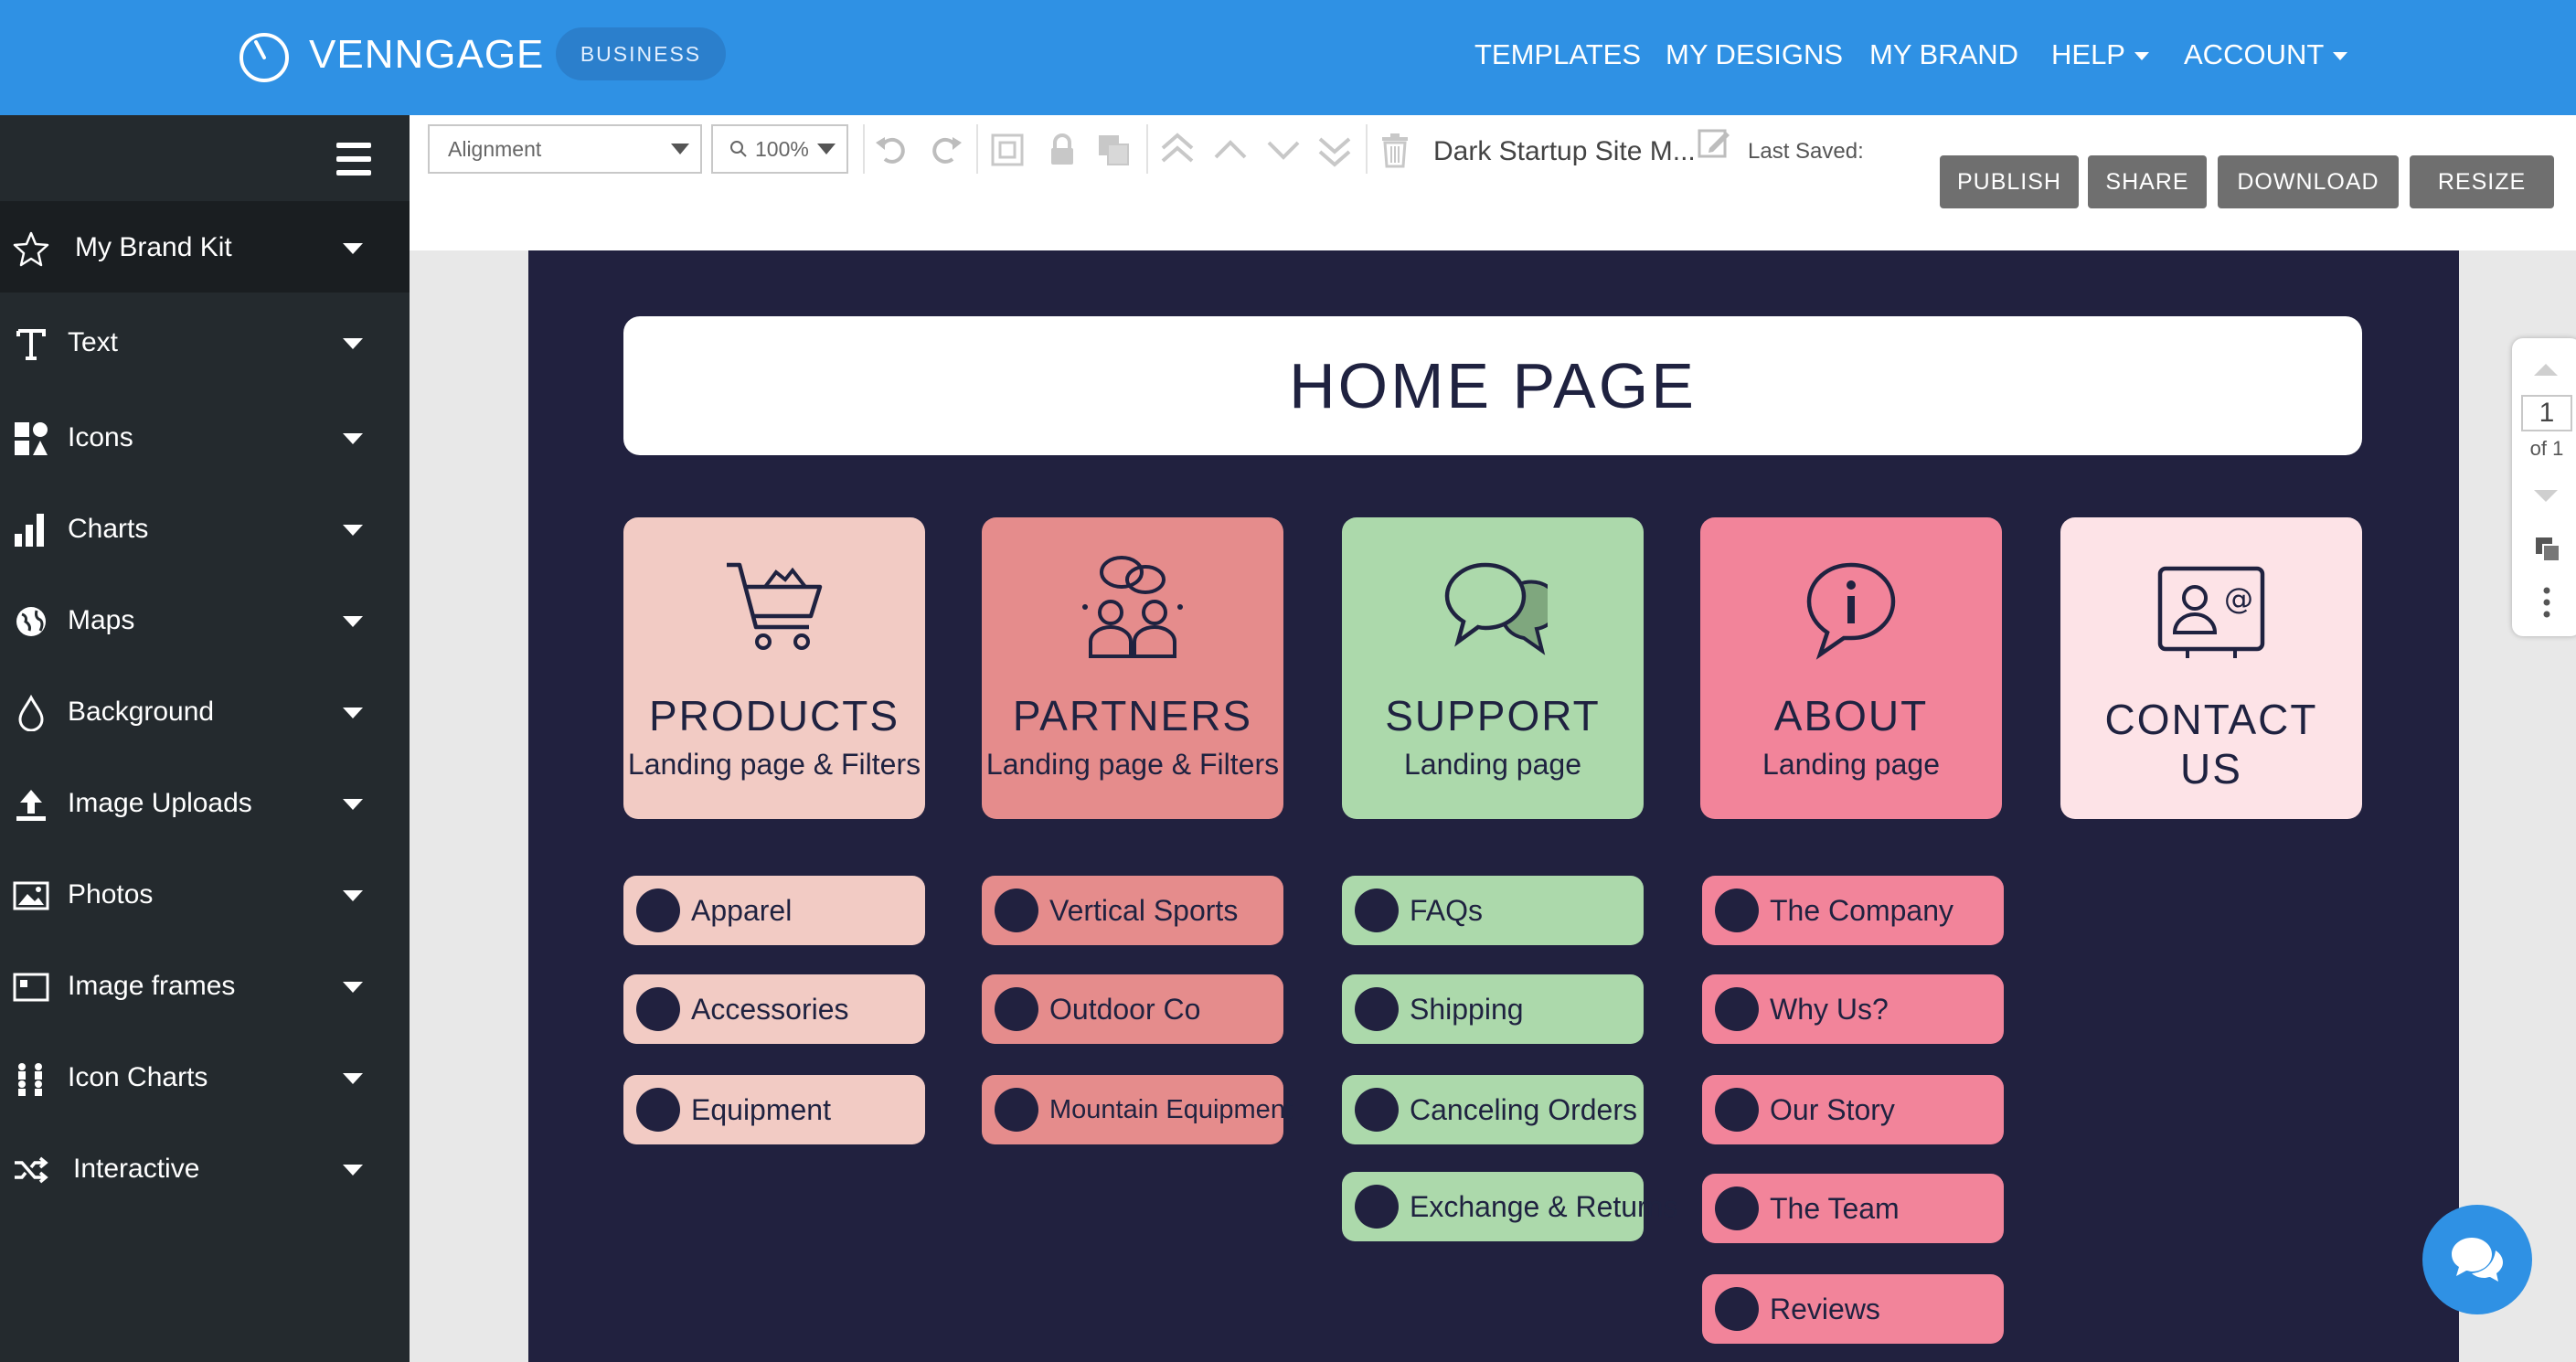 This screenshot has height=1362, width=2576. What do you see at coordinates (31, 713) in the screenshot?
I see `droplet-icon` at bounding box center [31, 713].